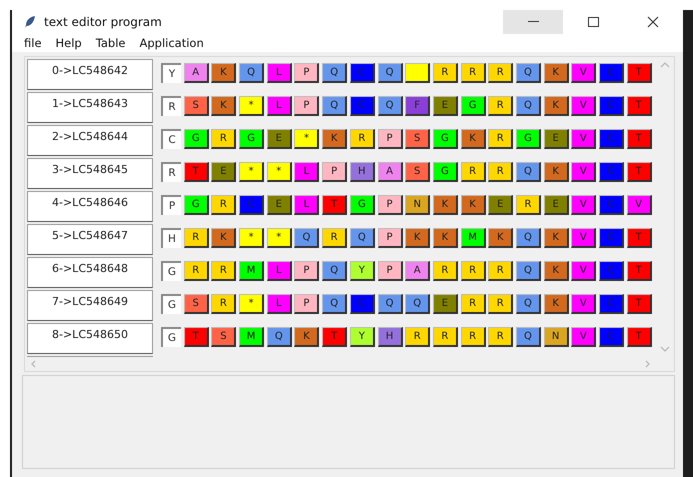 The image size is (693, 477). I want to click on residue-cell: A, so click(390, 172).